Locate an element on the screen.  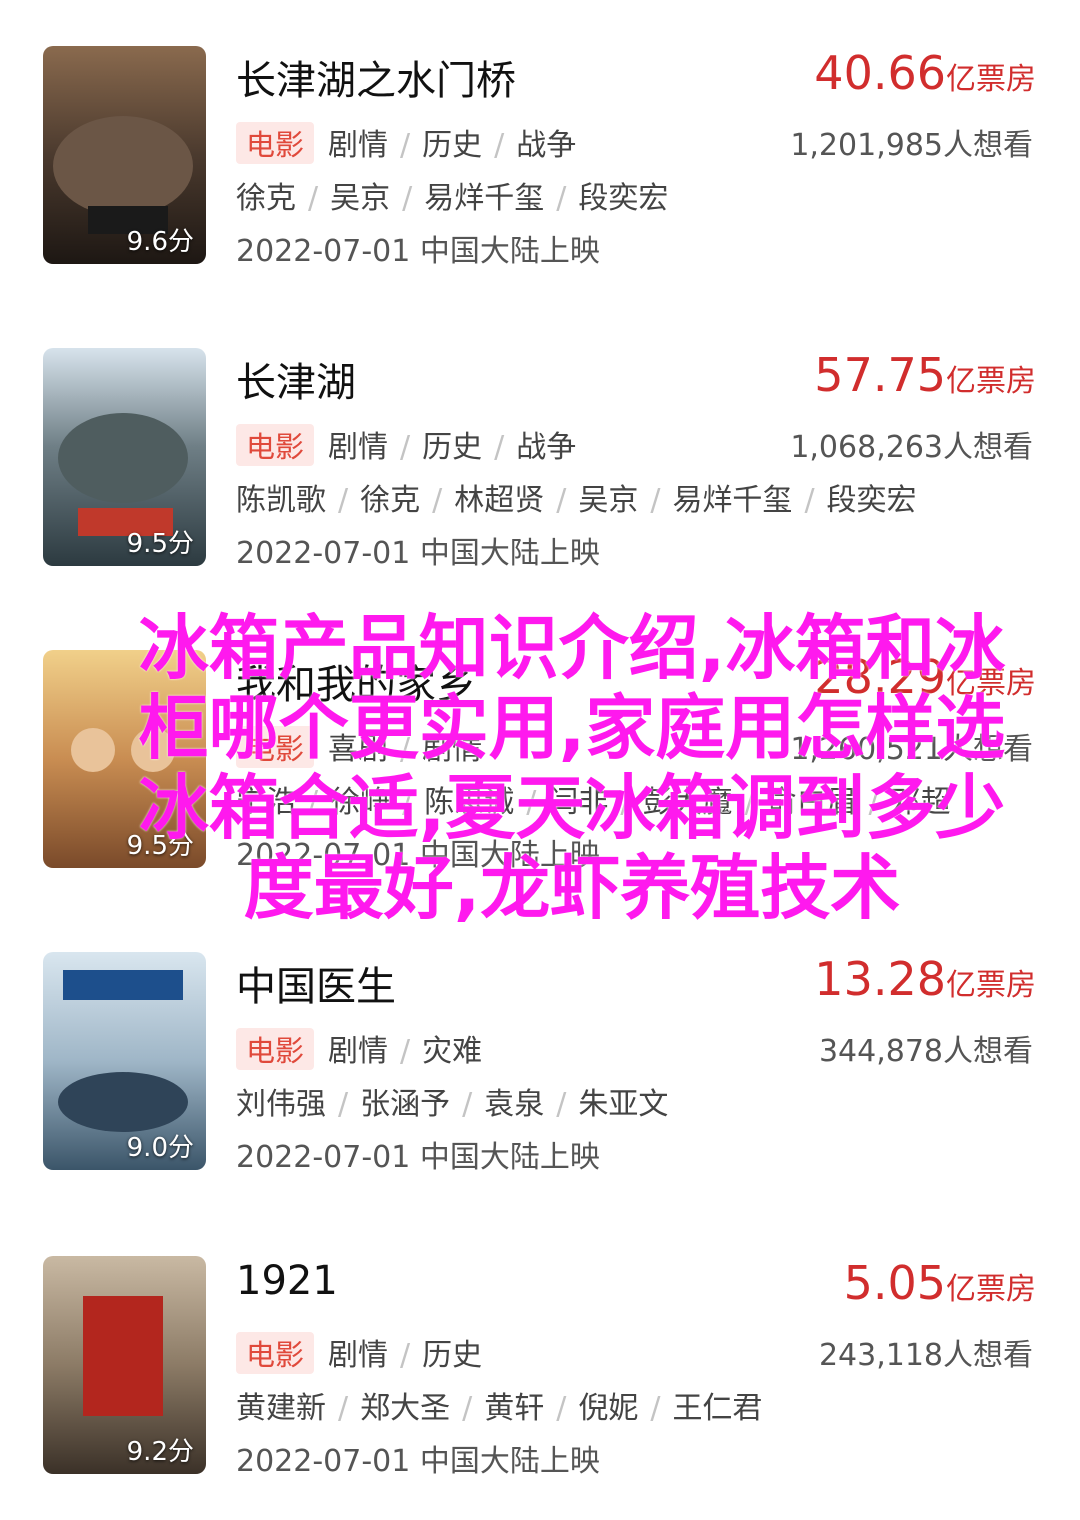
box-office: 57.75亿票房 is located at coordinates (925, 375).